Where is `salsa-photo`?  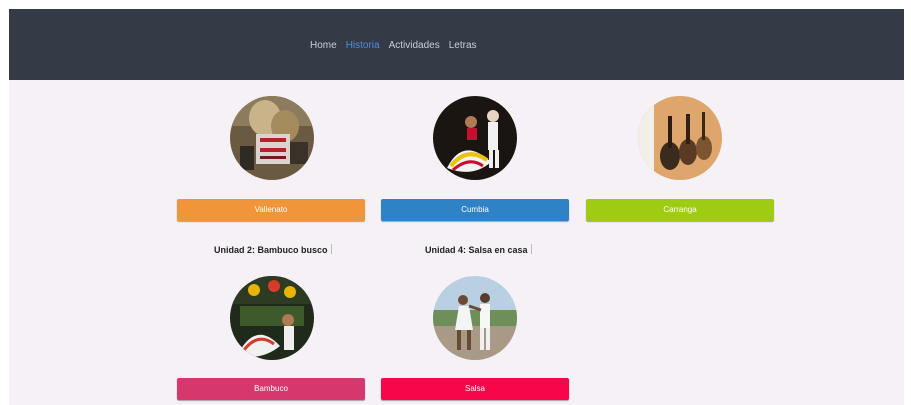 salsa-photo is located at coordinates (475, 318).